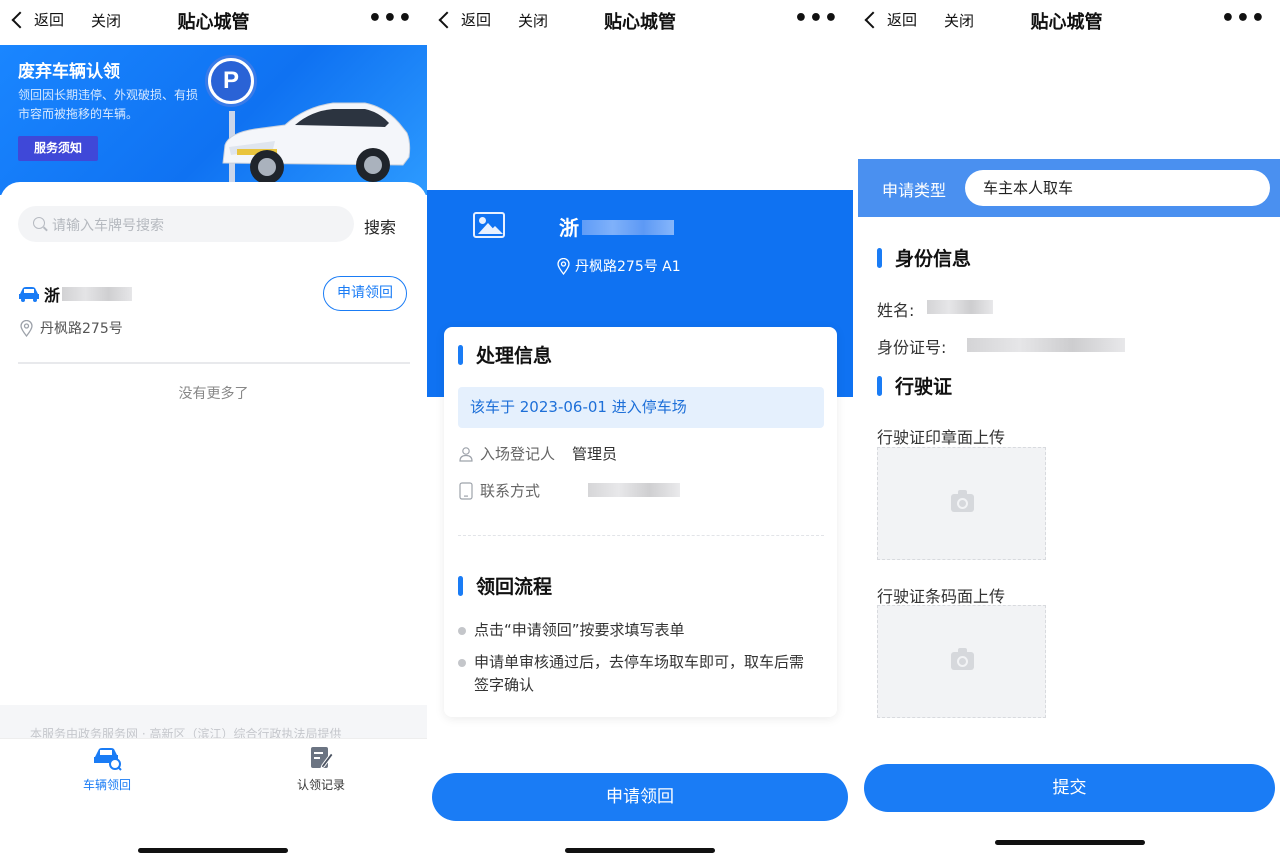 This screenshot has height=853, width=1280. Describe the element at coordinates (941, 596) in the screenshot. I see `upload-label-barcode: 行驶证条码面上传` at that location.